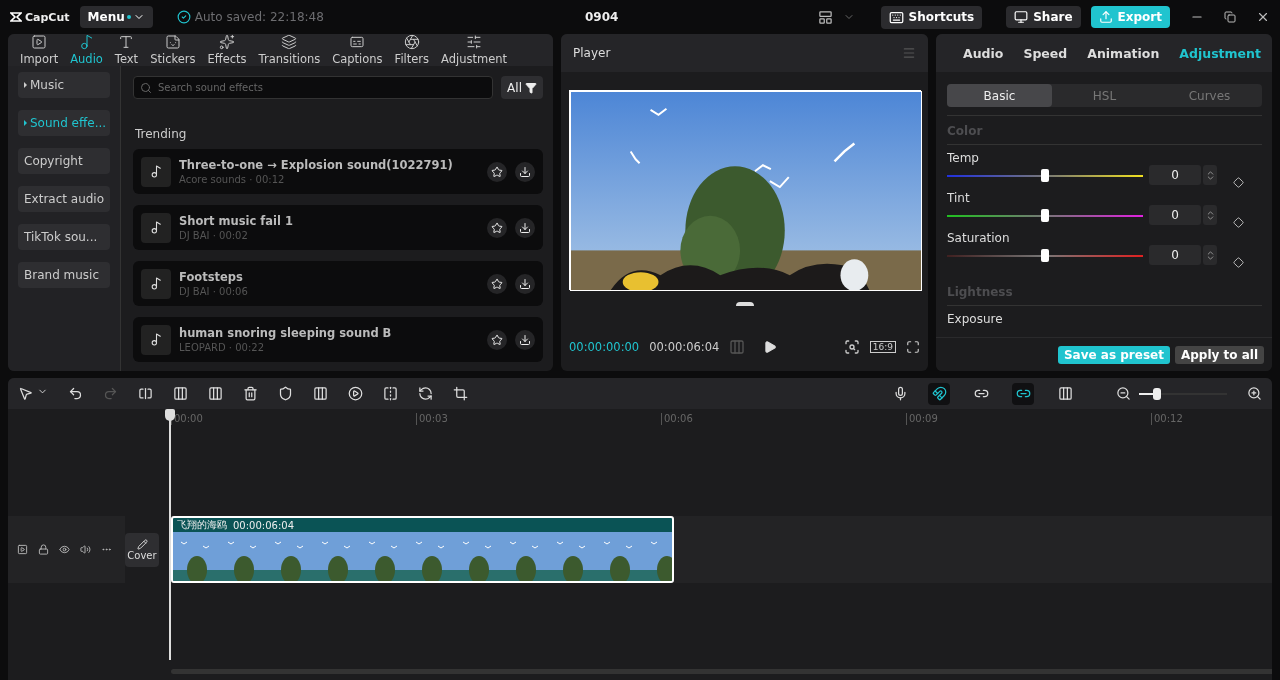 This screenshot has width=1280, height=680. I want to click on fullscreen-icon, so click(913, 347).